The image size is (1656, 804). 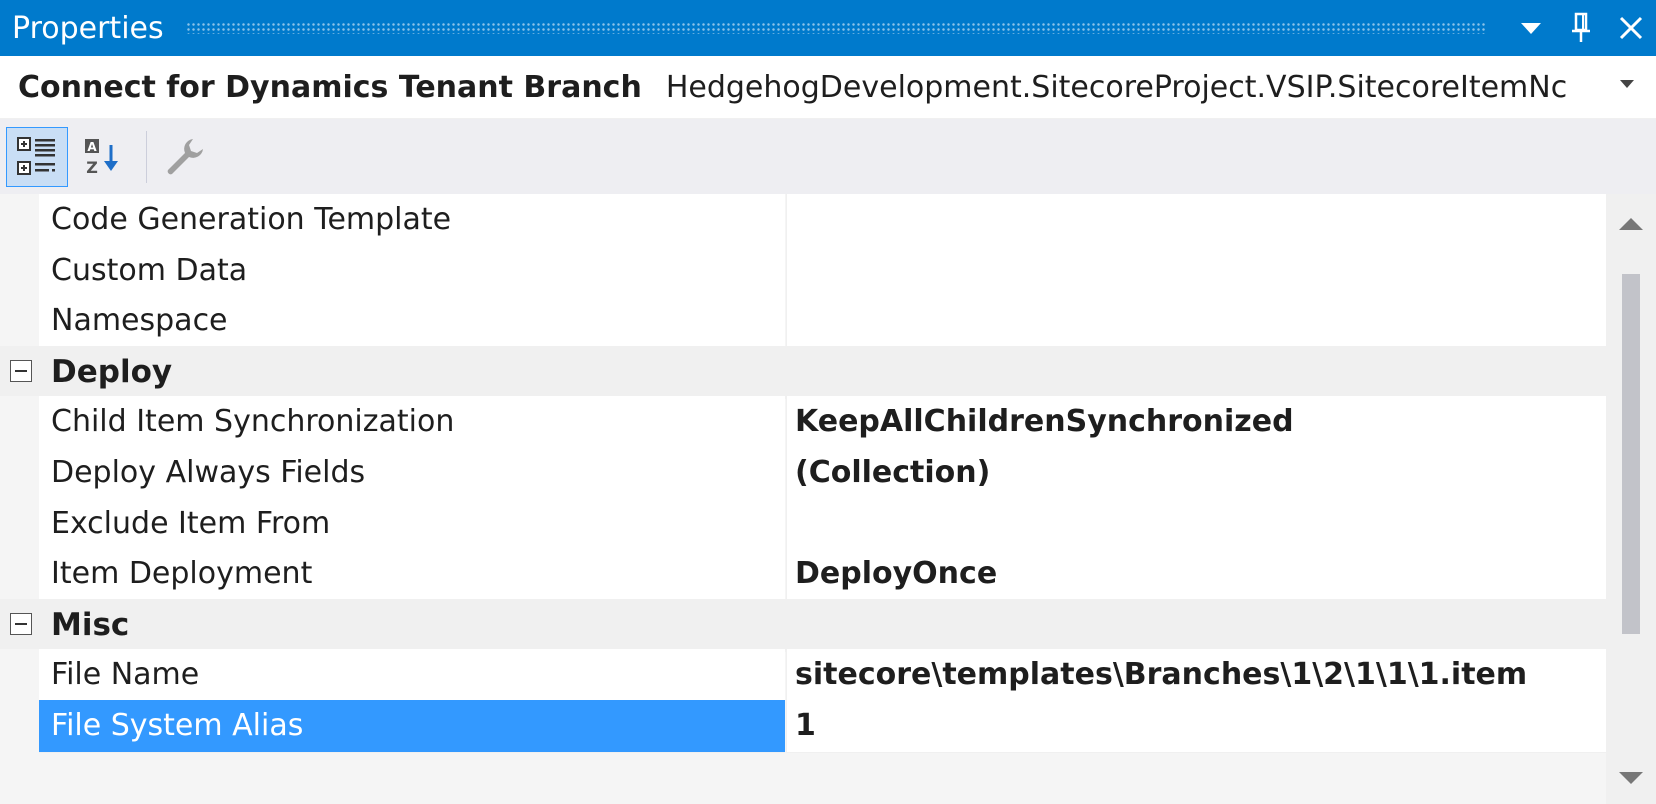 I want to click on property-row: Exclude Item From, so click(x=803, y=524).